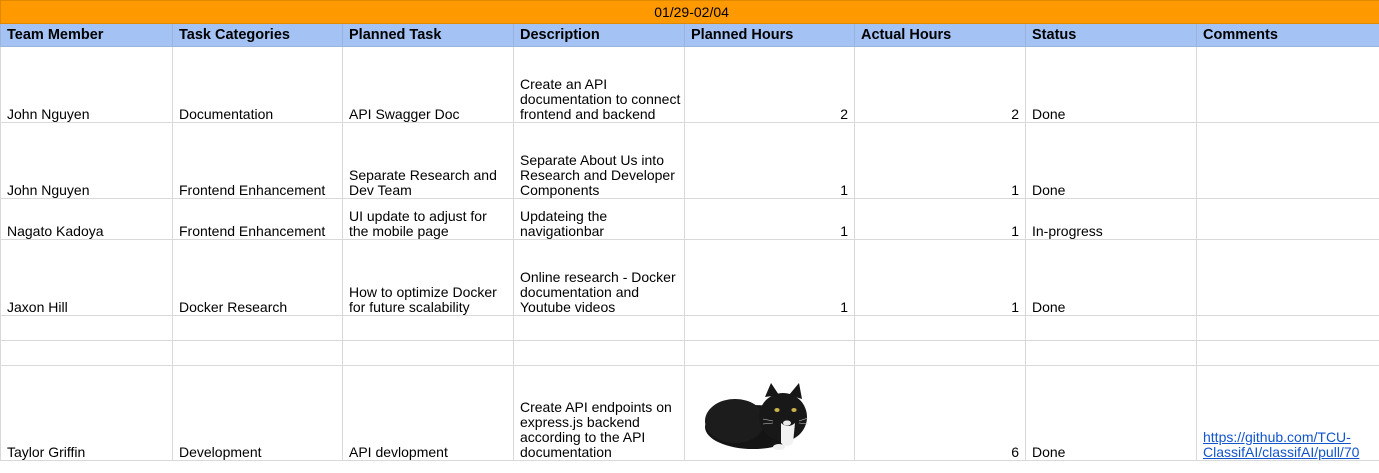  I want to click on cell-planned-hours: 2, so click(769, 84).